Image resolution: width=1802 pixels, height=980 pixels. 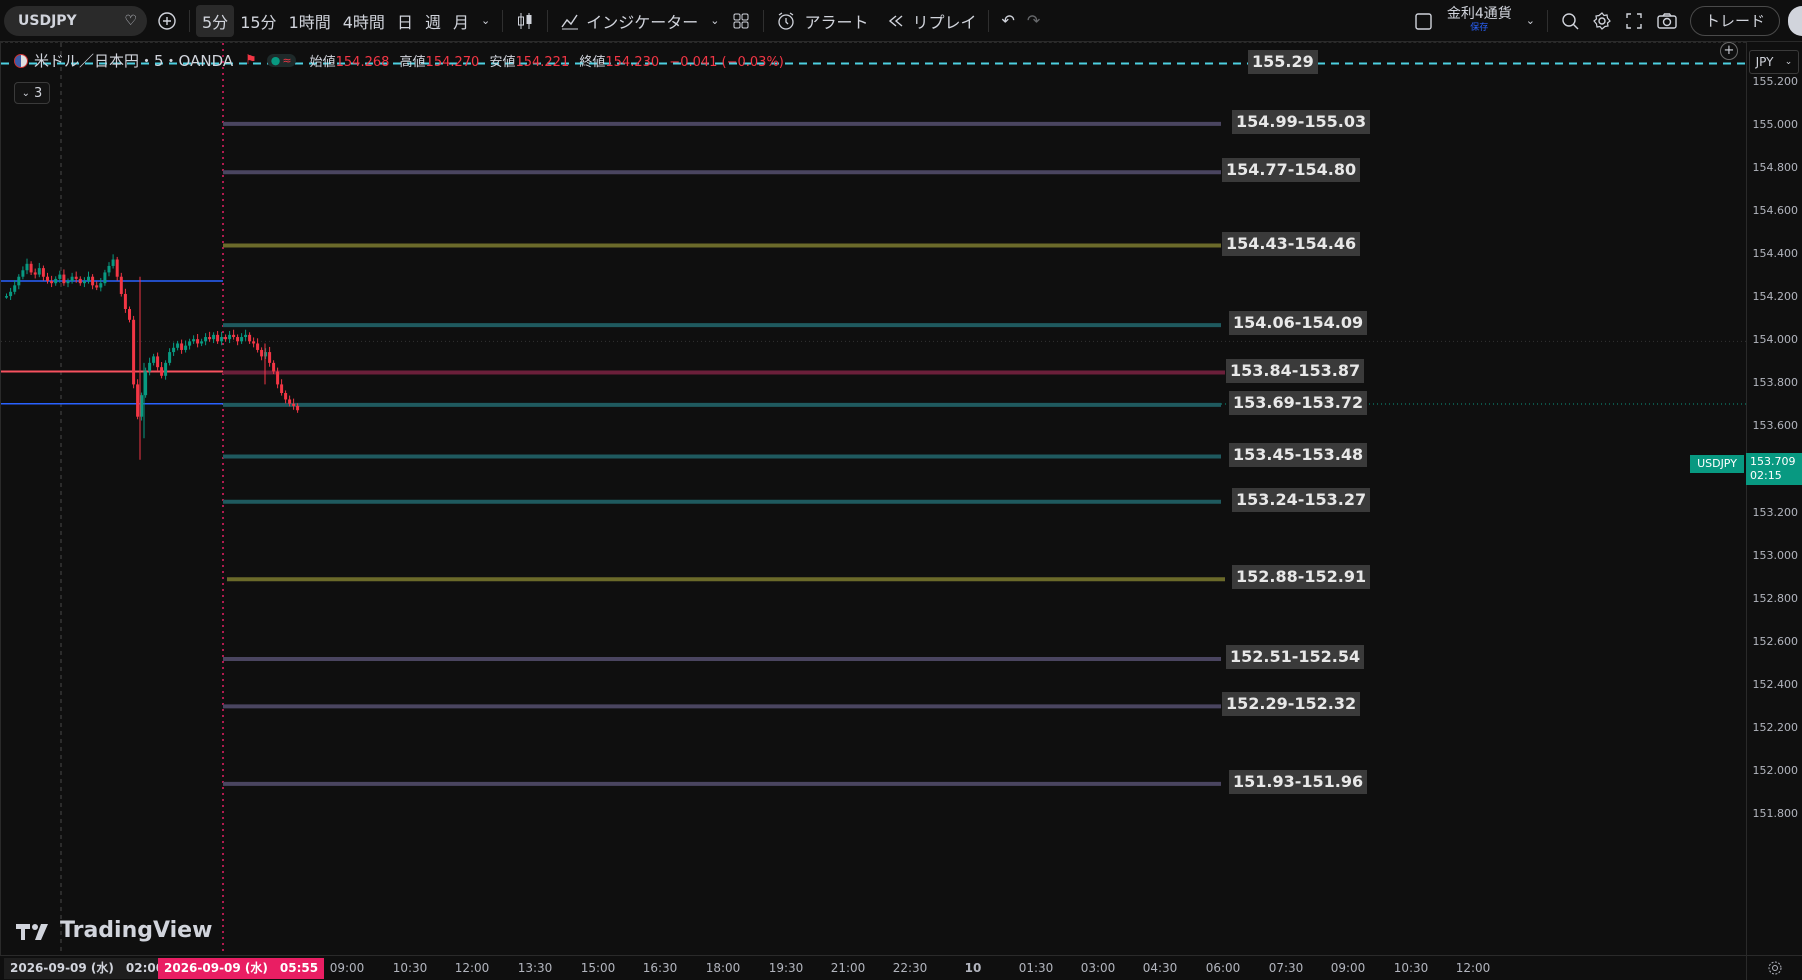 What do you see at coordinates (714, 21) in the screenshot?
I see `indicators-dropdown: ⌄` at bounding box center [714, 21].